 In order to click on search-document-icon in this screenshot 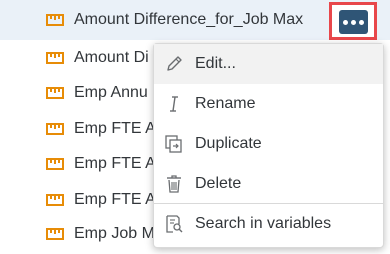, I will do `click(174, 224)`.